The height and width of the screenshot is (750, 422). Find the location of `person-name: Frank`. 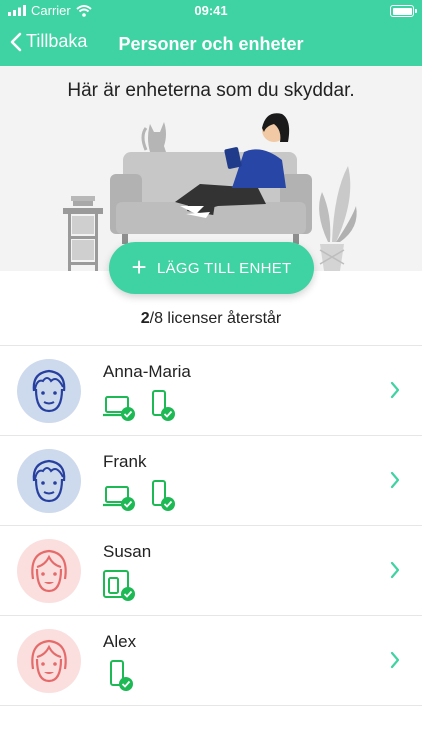

person-name: Frank is located at coordinates (125, 461).